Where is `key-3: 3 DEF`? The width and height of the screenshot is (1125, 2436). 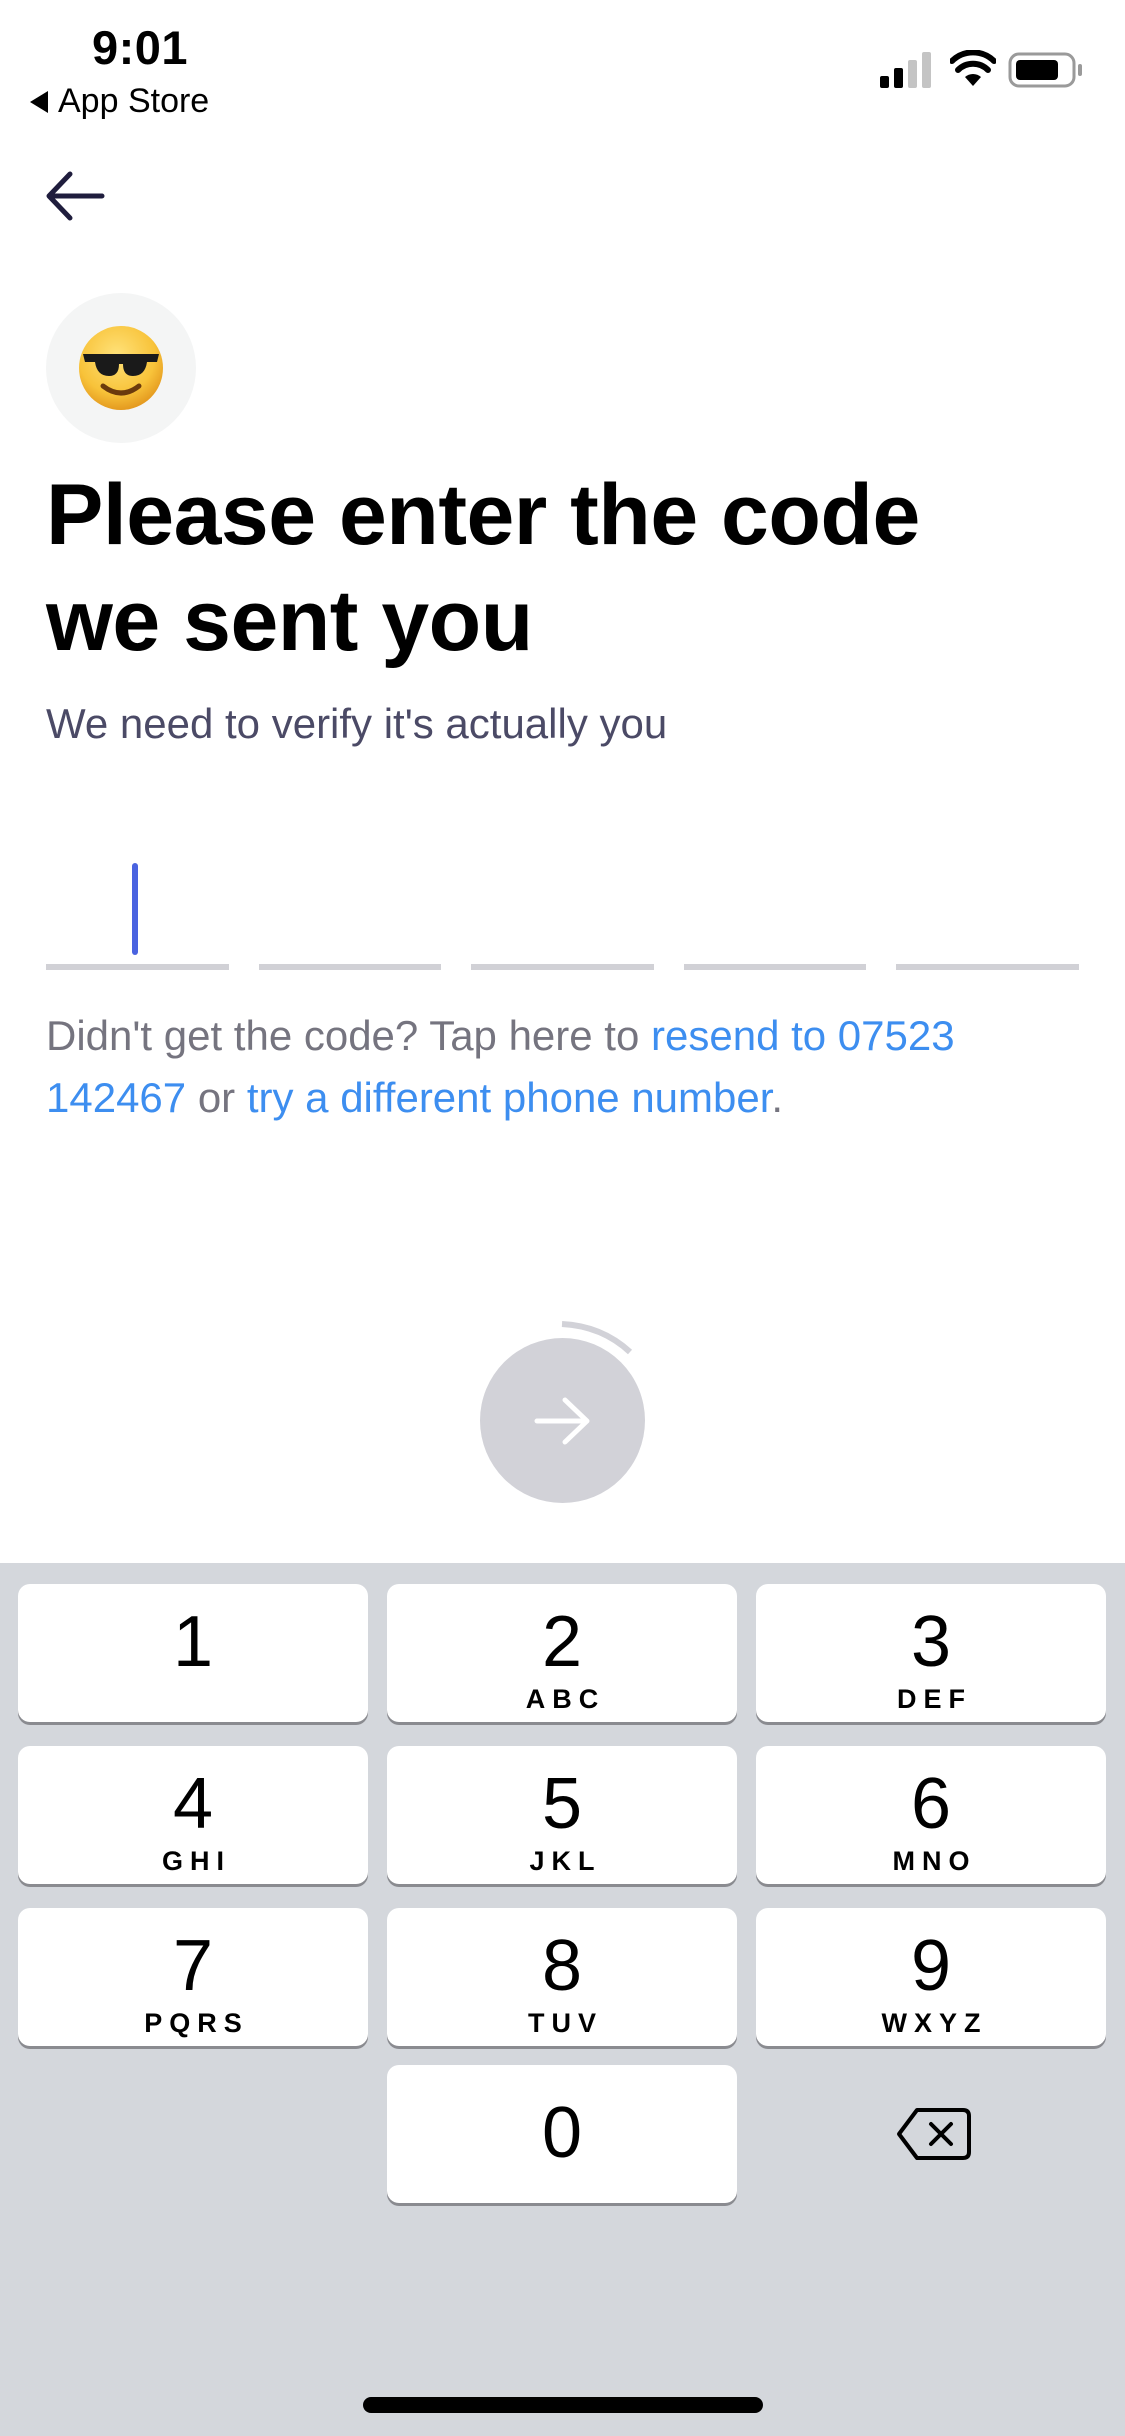 key-3: 3 DEF is located at coordinates (931, 1653).